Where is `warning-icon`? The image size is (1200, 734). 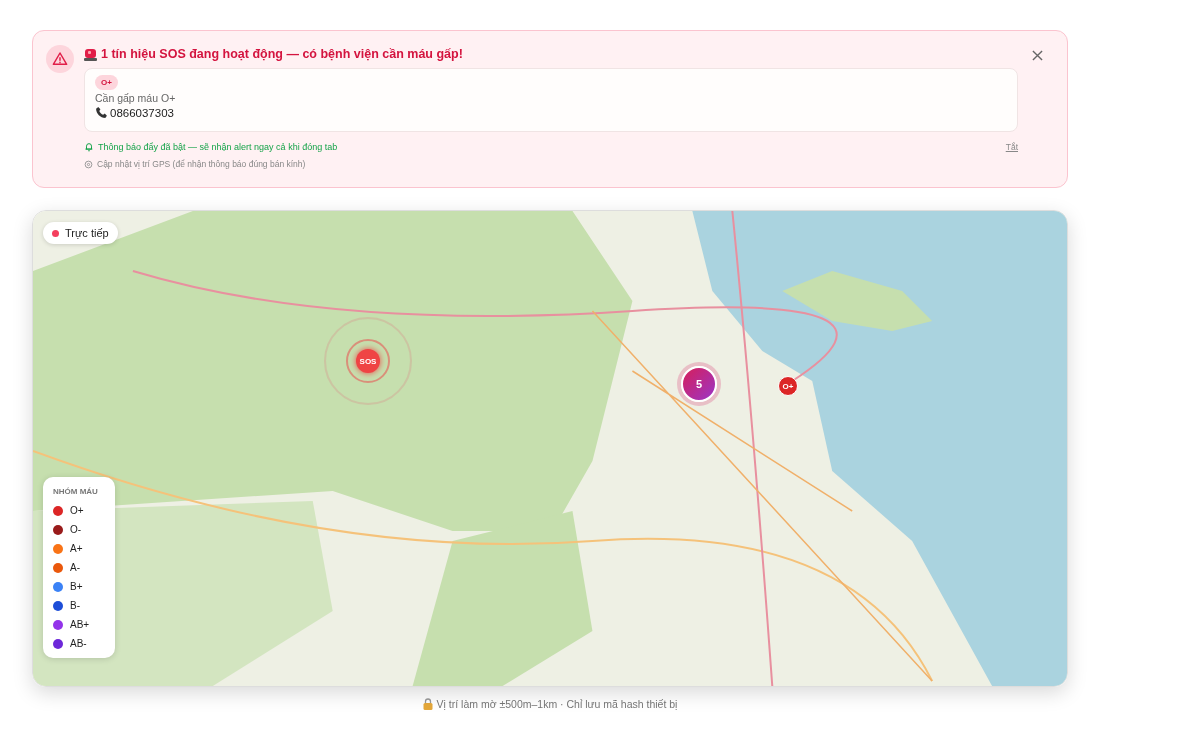
warning-icon is located at coordinates (60, 59).